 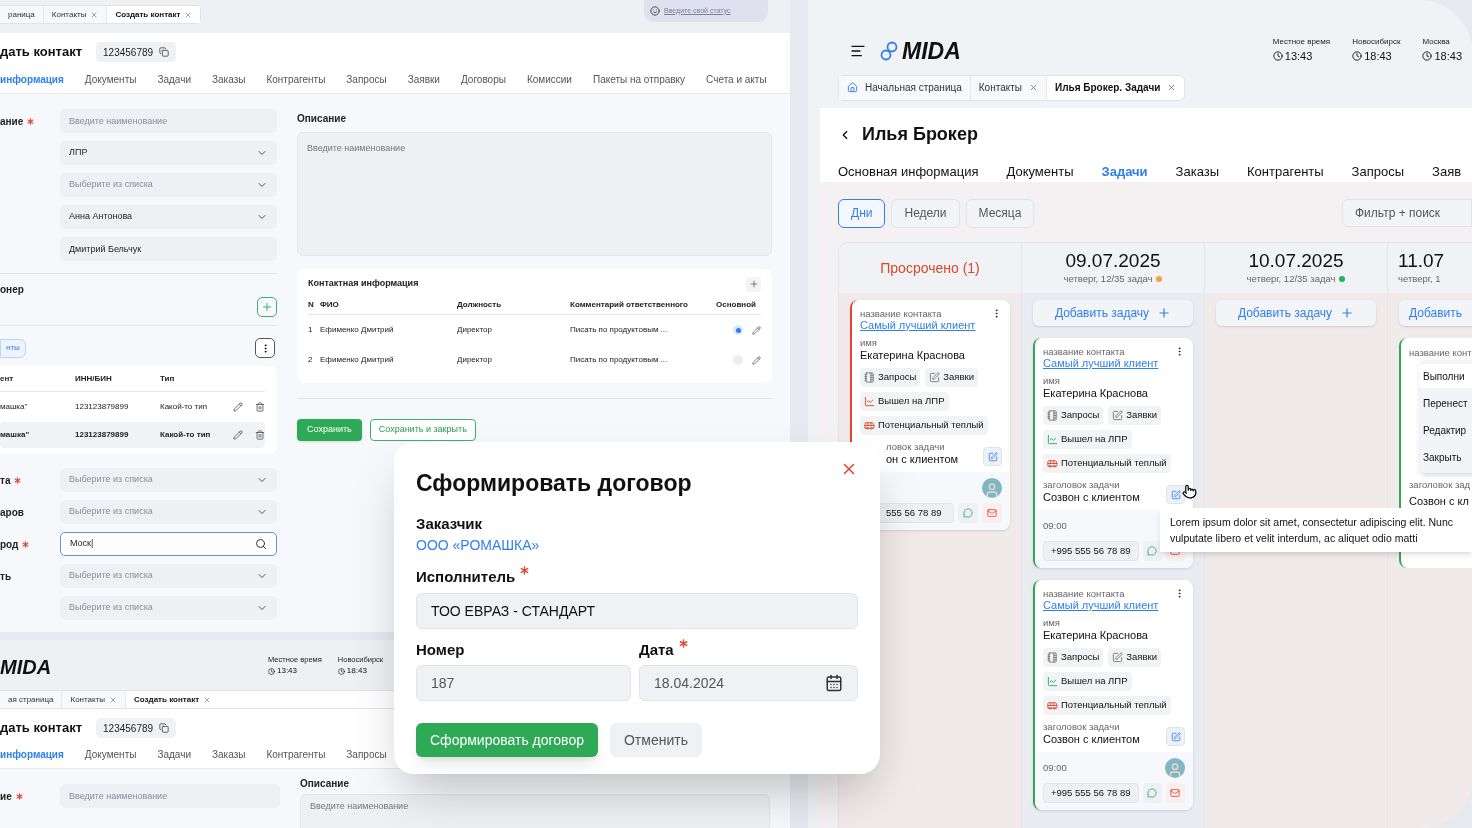 I want to click on section-tab: Заяв, so click(x=1447, y=172).